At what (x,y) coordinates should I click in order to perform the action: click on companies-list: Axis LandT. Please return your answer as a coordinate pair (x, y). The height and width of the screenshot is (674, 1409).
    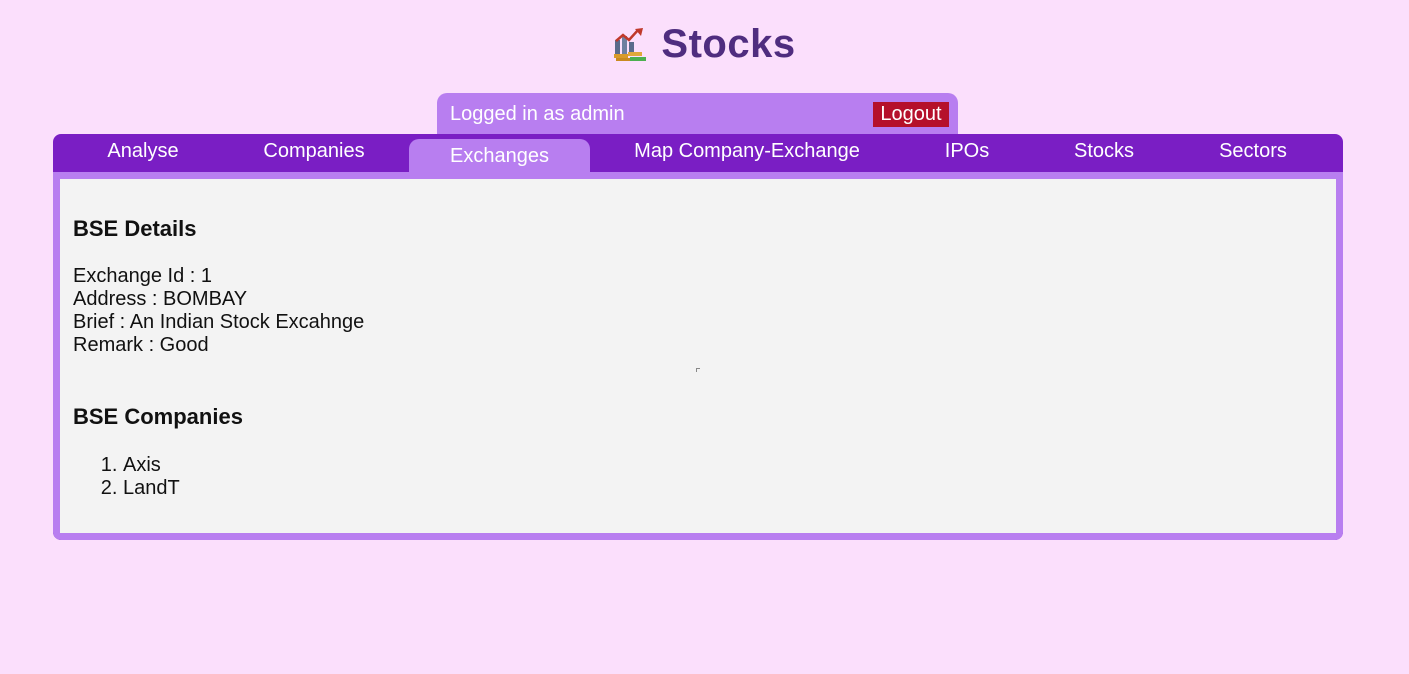
    Looking at the image, I should click on (126, 477).